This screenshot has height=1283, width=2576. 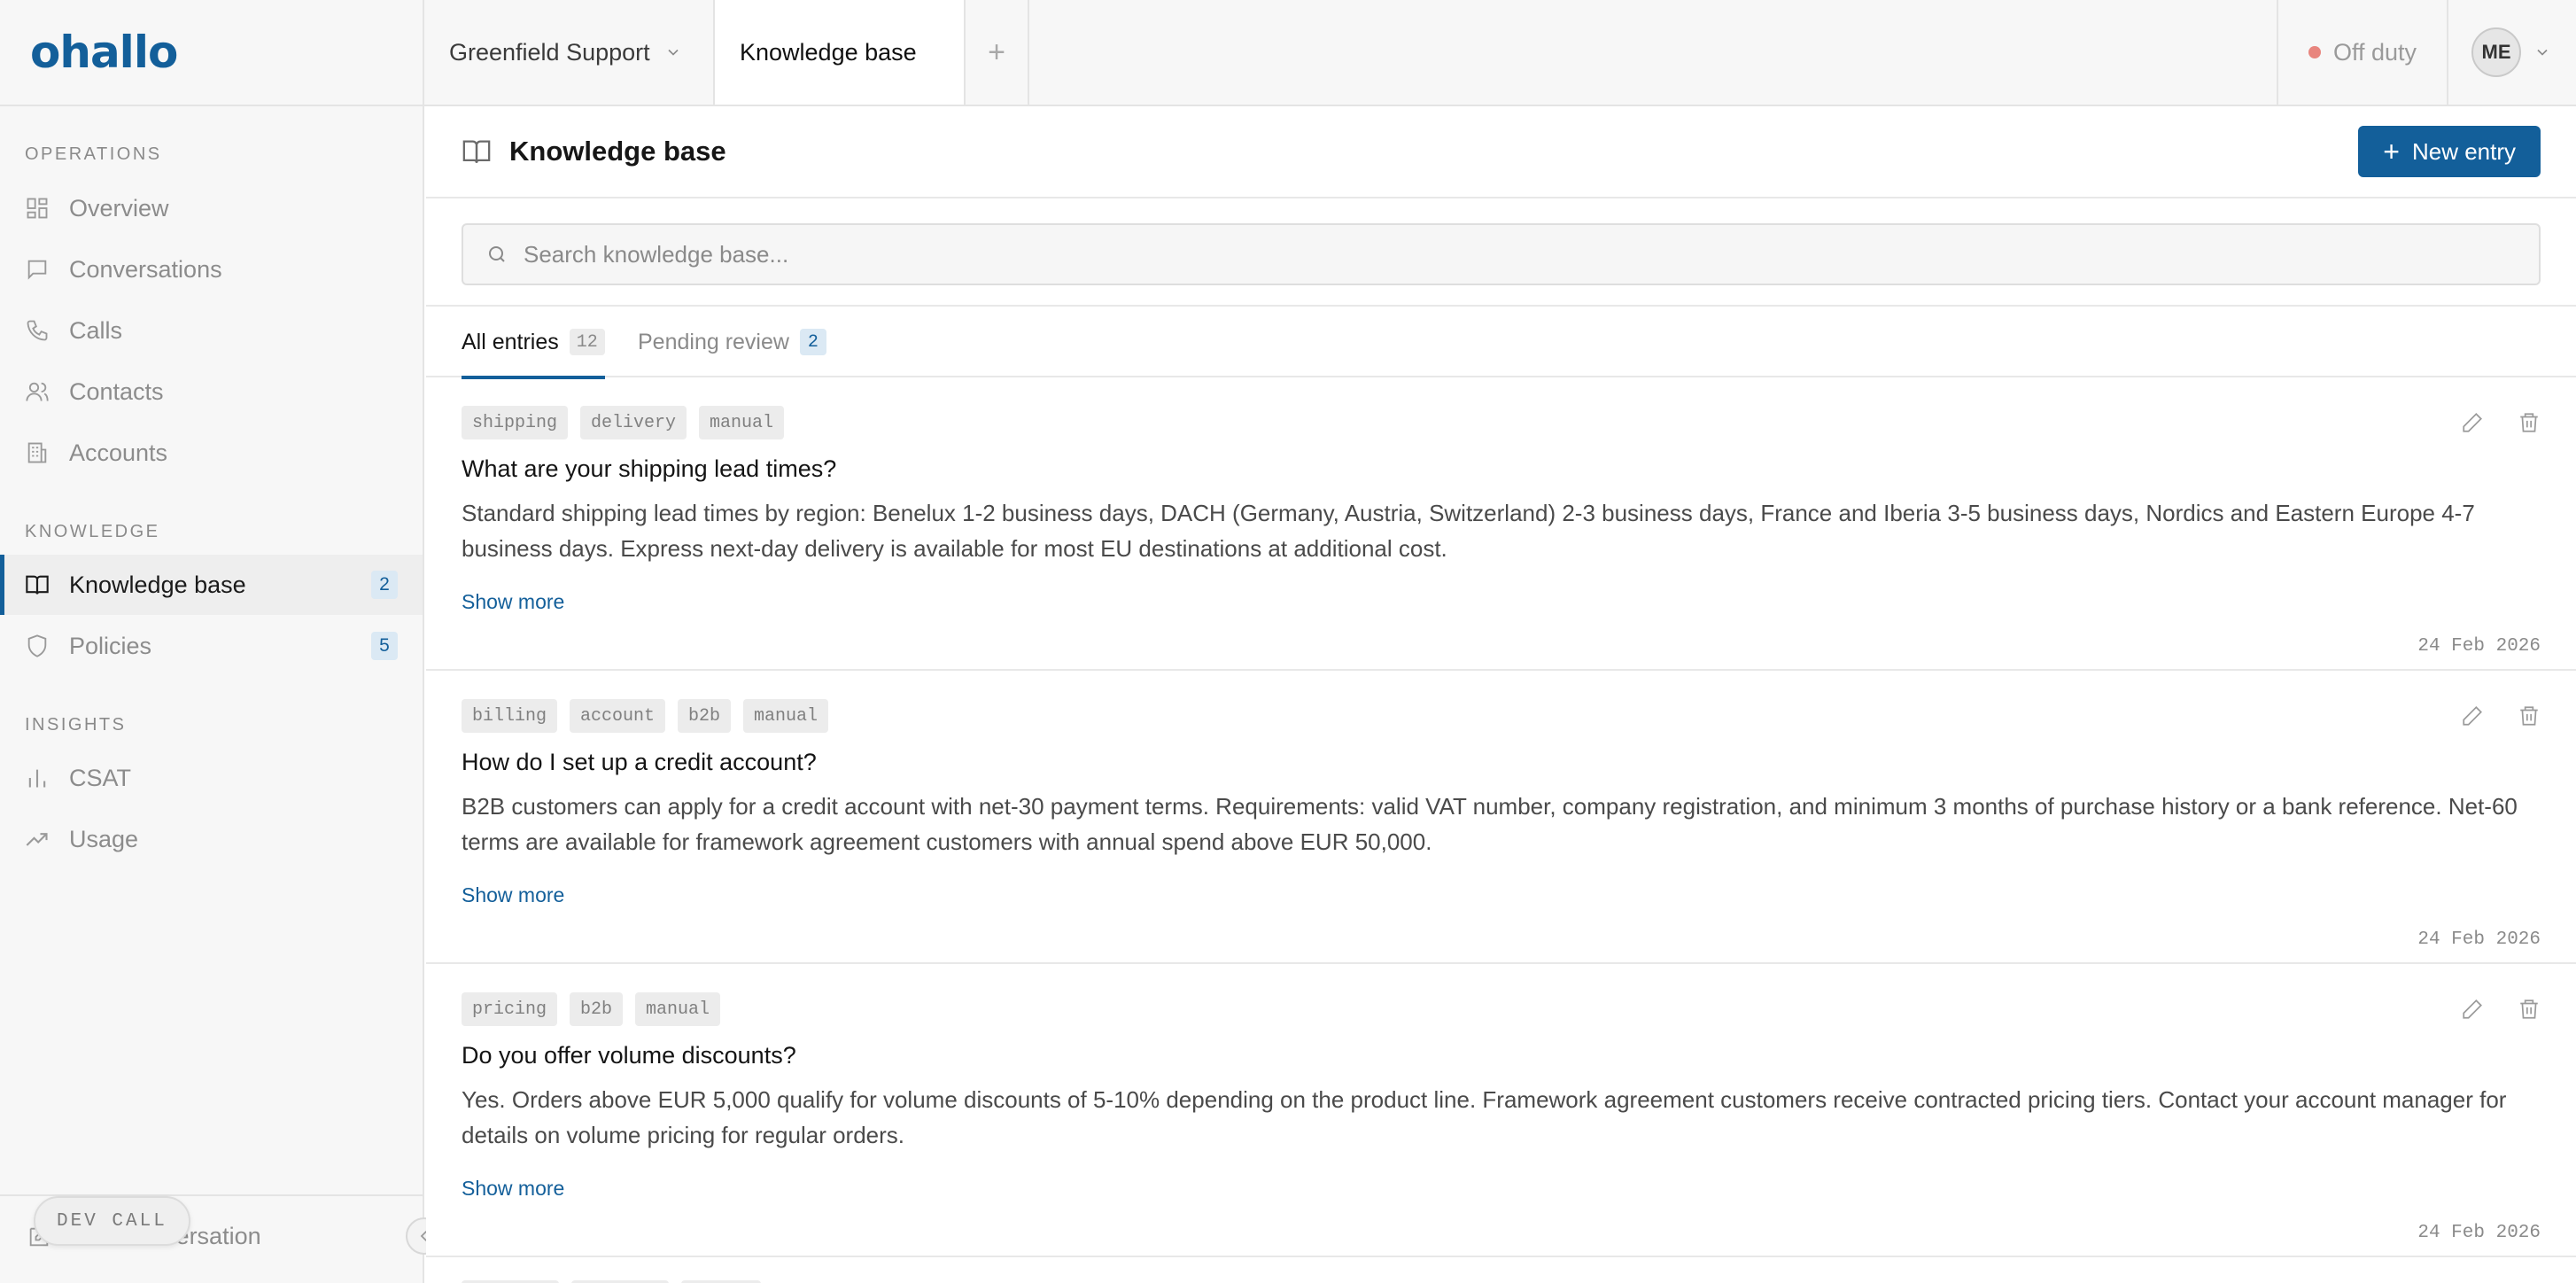 What do you see at coordinates (119, 208) in the screenshot?
I see `sidebar-item-label: Overview` at bounding box center [119, 208].